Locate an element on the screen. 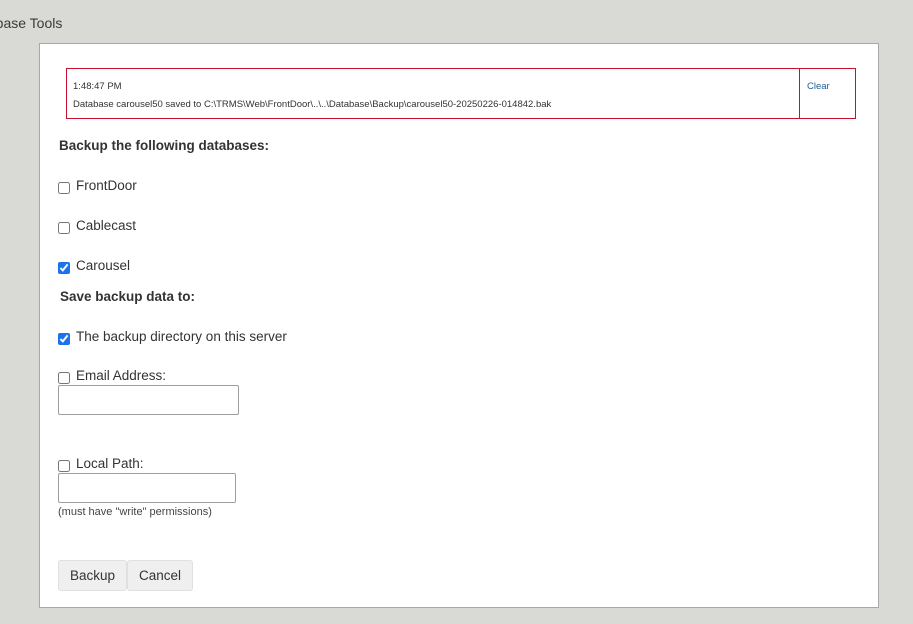 The height and width of the screenshot is (624, 913). backup-databases-title: Backup the following databases: is located at coordinates (164, 145).